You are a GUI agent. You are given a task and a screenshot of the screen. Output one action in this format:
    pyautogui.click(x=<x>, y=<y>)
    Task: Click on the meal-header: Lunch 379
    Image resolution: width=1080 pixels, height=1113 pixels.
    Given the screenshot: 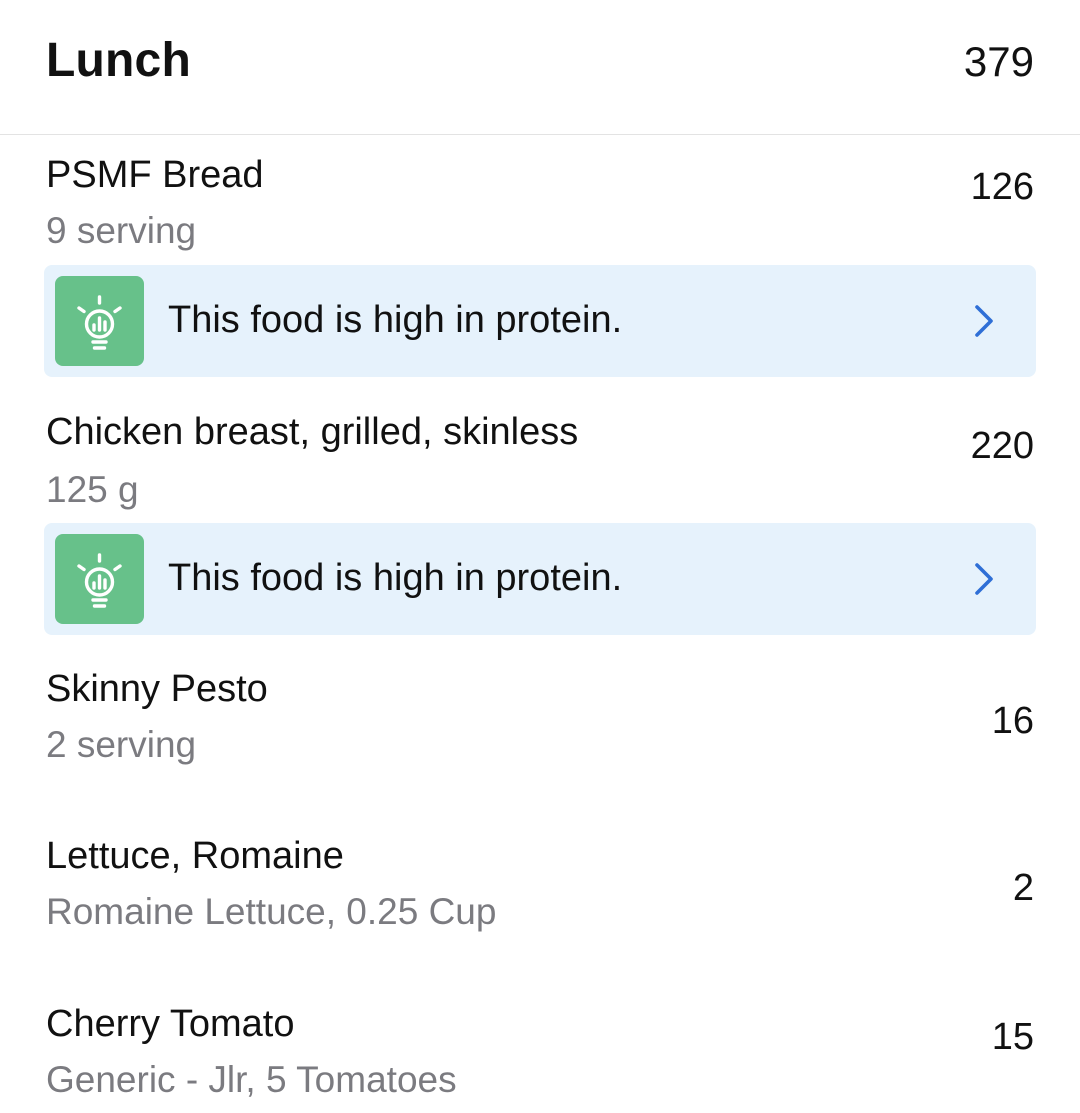 What is the action you would take?
    pyautogui.click(x=540, y=67)
    